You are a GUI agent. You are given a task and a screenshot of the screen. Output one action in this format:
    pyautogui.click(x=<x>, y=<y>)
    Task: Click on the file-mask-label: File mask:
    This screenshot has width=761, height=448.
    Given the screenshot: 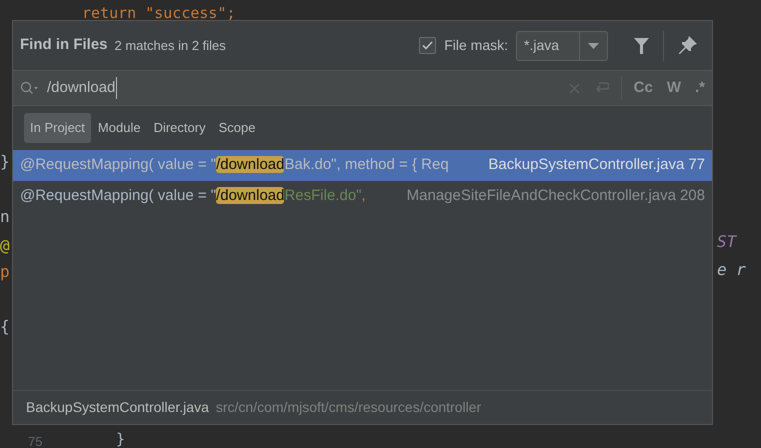 What is the action you would take?
    pyautogui.click(x=476, y=45)
    